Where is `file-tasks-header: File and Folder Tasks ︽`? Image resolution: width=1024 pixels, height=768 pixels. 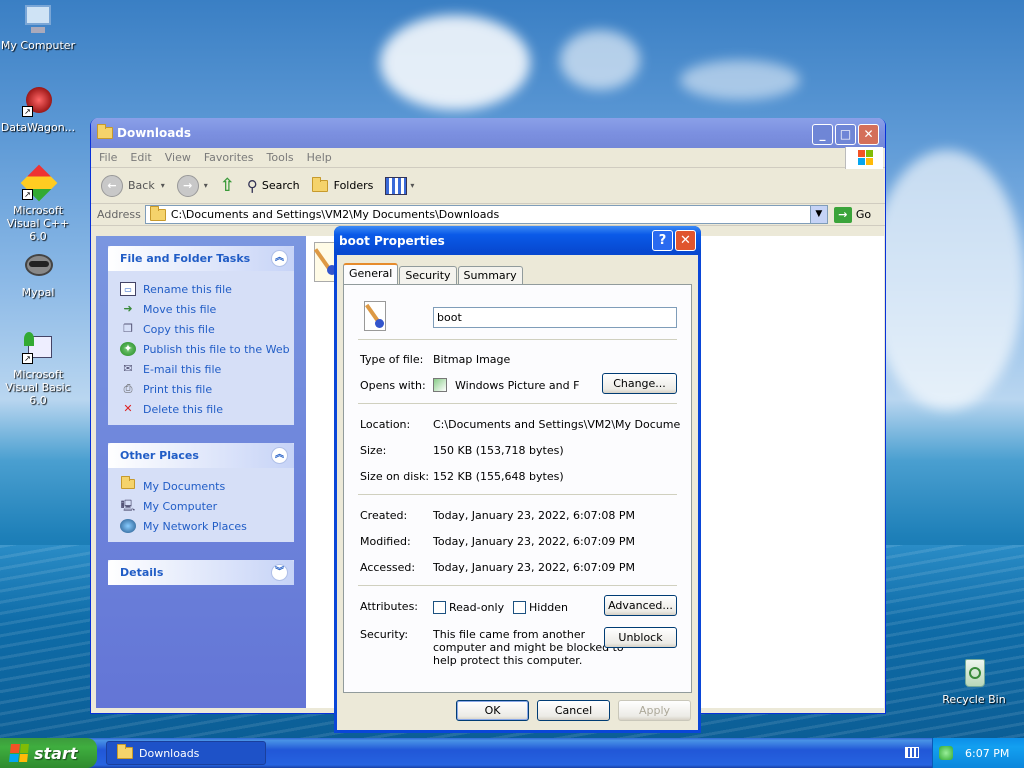
file-tasks-header: File and Folder Tasks ︽ is located at coordinates (201, 258).